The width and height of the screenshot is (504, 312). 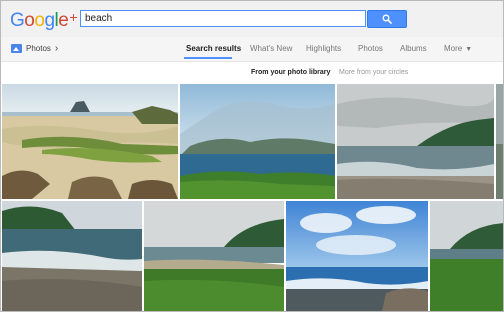 I want to click on search-button, so click(x=387, y=19).